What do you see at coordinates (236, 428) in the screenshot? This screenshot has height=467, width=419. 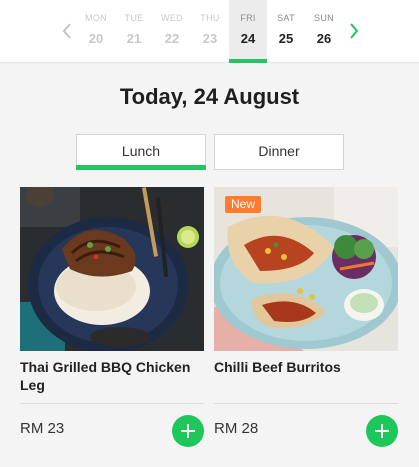 I see `meal-price: RM 28` at bounding box center [236, 428].